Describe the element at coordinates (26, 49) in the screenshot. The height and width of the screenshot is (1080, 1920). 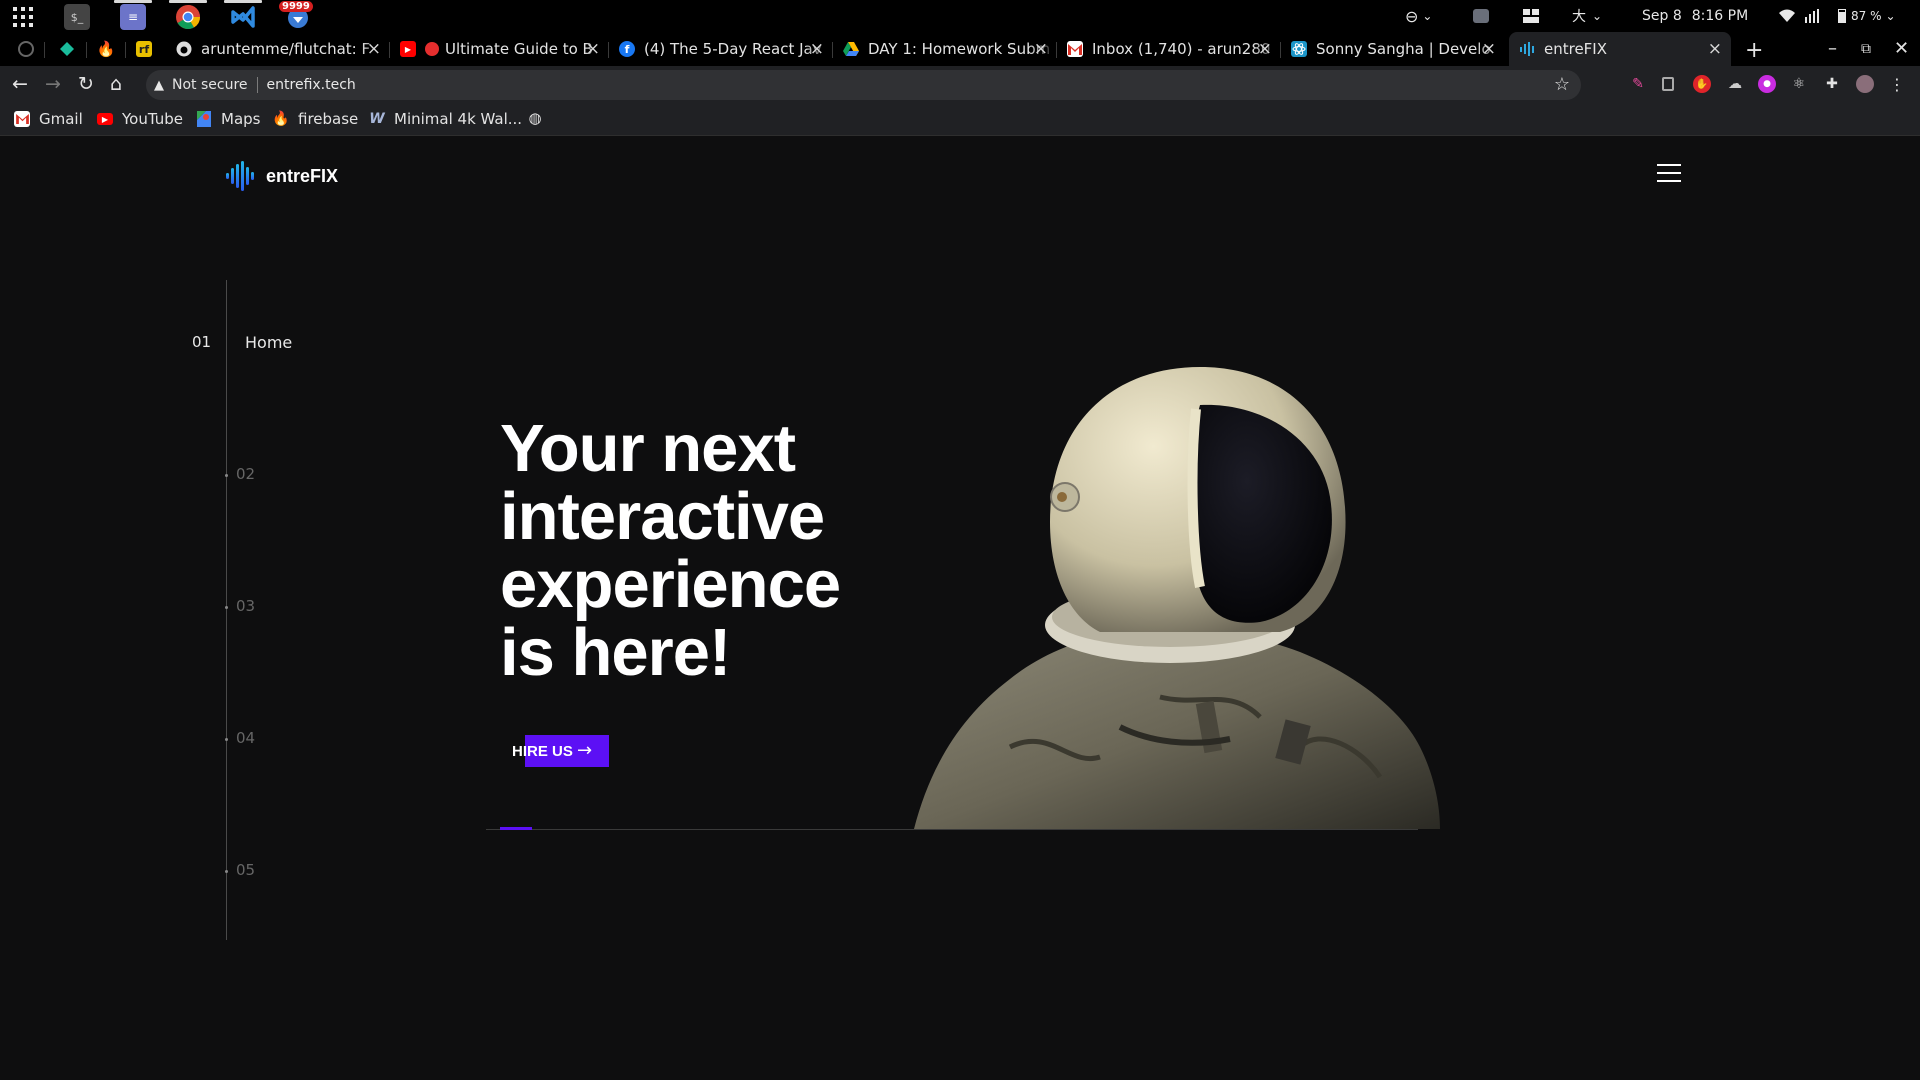
I see `pinned-tab-github-icon` at that location.